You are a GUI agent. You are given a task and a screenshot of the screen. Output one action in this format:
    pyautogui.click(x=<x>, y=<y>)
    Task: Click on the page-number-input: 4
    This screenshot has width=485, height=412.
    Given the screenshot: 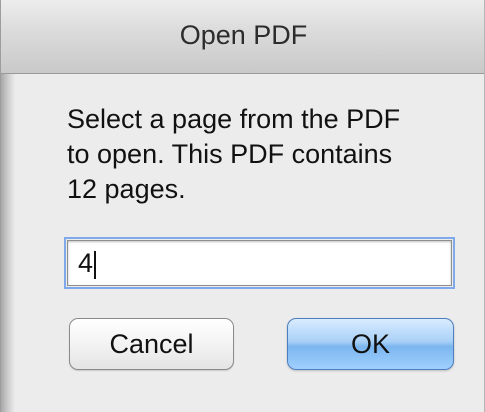 What is the action you would take?
    pyautogui.click(x=259, y=263)
    